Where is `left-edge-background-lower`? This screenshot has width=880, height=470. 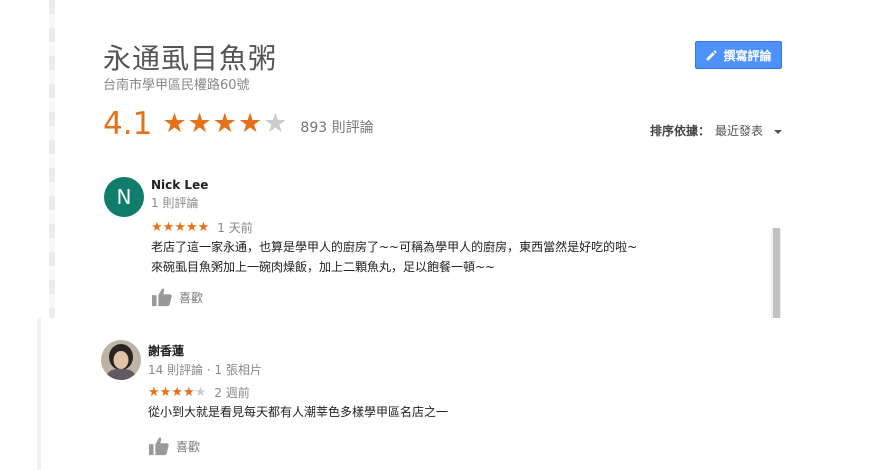 left-edge-background-lower is located at coordinates (39, 394).